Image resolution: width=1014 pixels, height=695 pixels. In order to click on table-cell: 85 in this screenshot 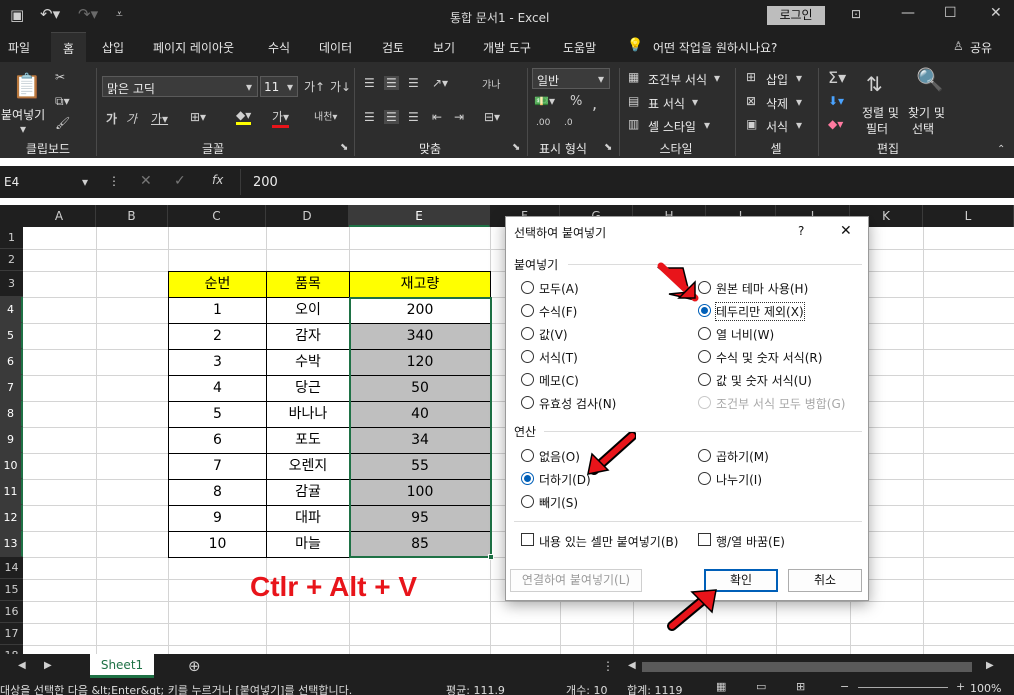, I will do `click(420, 544)`.